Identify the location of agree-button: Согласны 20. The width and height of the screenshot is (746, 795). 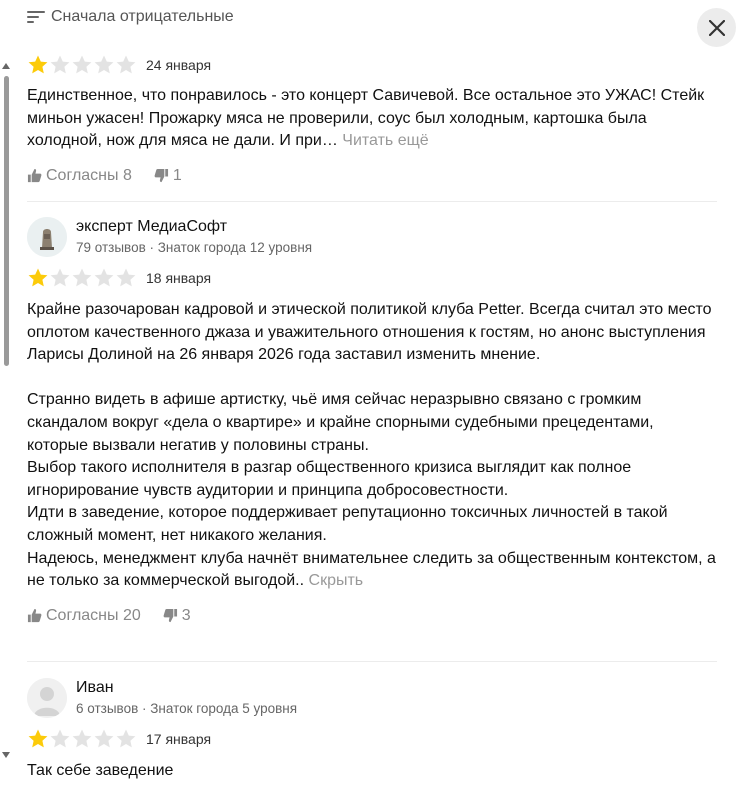
(84, 616).